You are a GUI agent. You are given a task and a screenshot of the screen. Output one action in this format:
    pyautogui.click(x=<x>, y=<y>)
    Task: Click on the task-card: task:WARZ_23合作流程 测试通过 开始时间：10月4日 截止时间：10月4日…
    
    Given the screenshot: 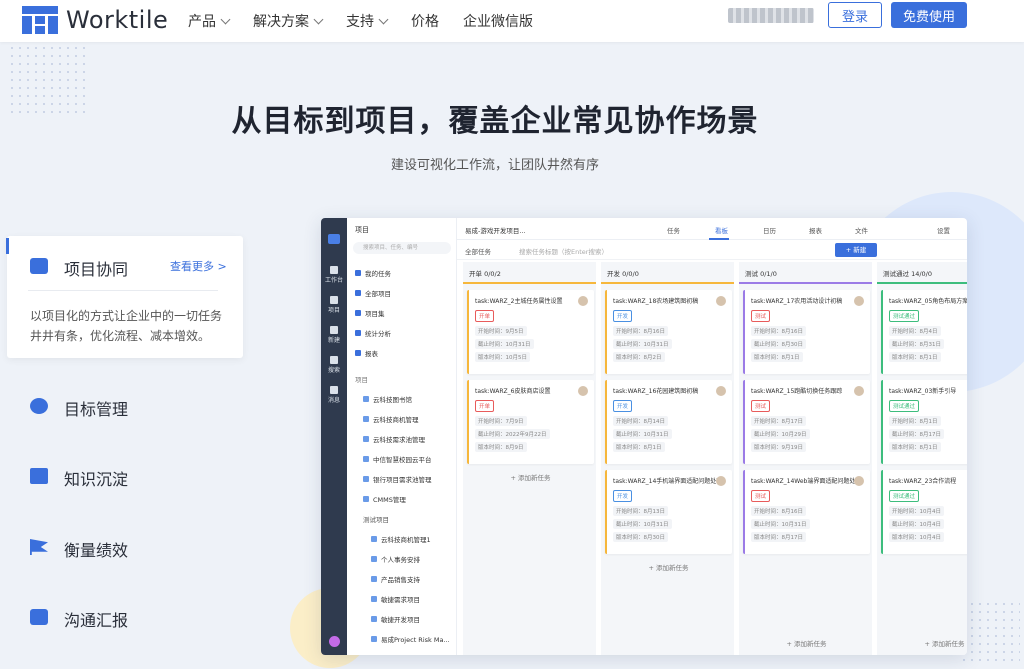 What is the action you would take?
    pyautogui.click(x=924, y=512)
    